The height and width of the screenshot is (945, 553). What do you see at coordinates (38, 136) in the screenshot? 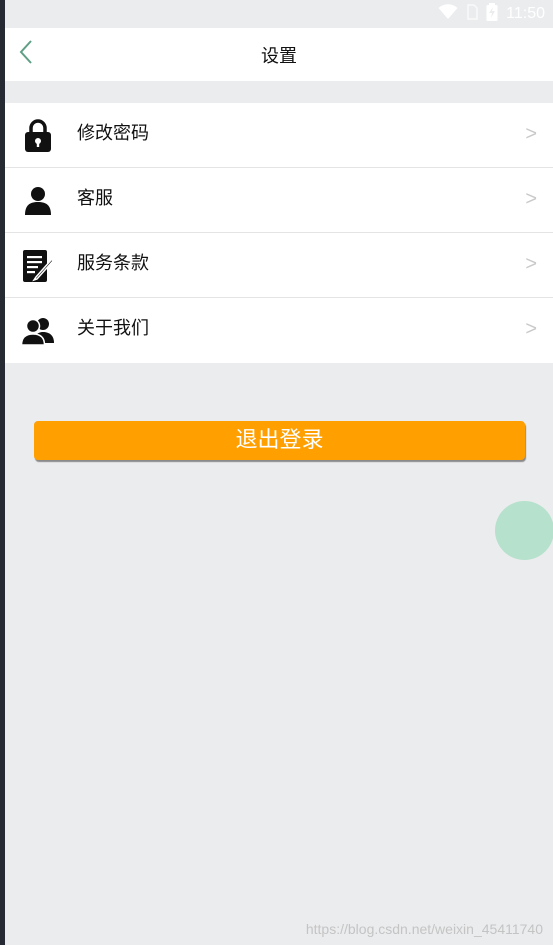
I see `lock-icon` at bounding box center [38, 136].